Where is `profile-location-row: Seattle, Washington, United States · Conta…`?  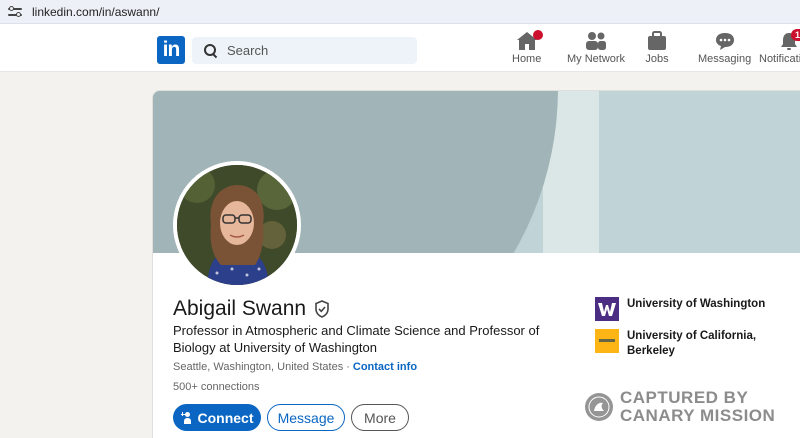 profile-location-row: Seattle, Washington, United States · Conta… is located at coordinates (295, 367).